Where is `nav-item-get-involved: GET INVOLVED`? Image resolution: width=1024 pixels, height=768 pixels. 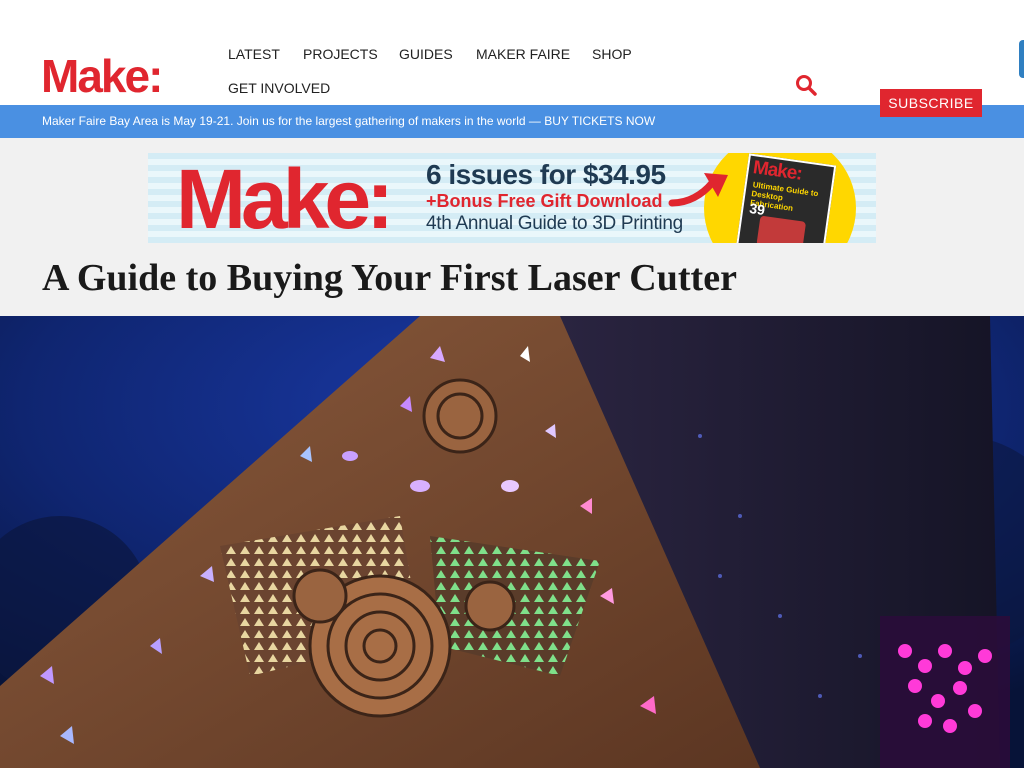 nav-item-get-involved: GET INVOLVED is located at coordinates (279, 88).